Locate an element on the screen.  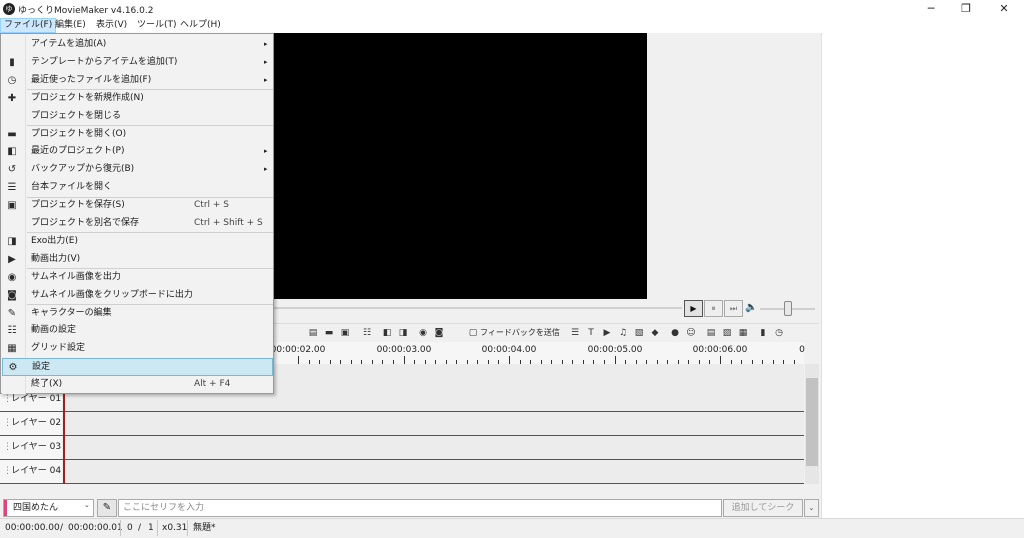
menu-edit: 編集(E) is located at coordinates (70, 25).